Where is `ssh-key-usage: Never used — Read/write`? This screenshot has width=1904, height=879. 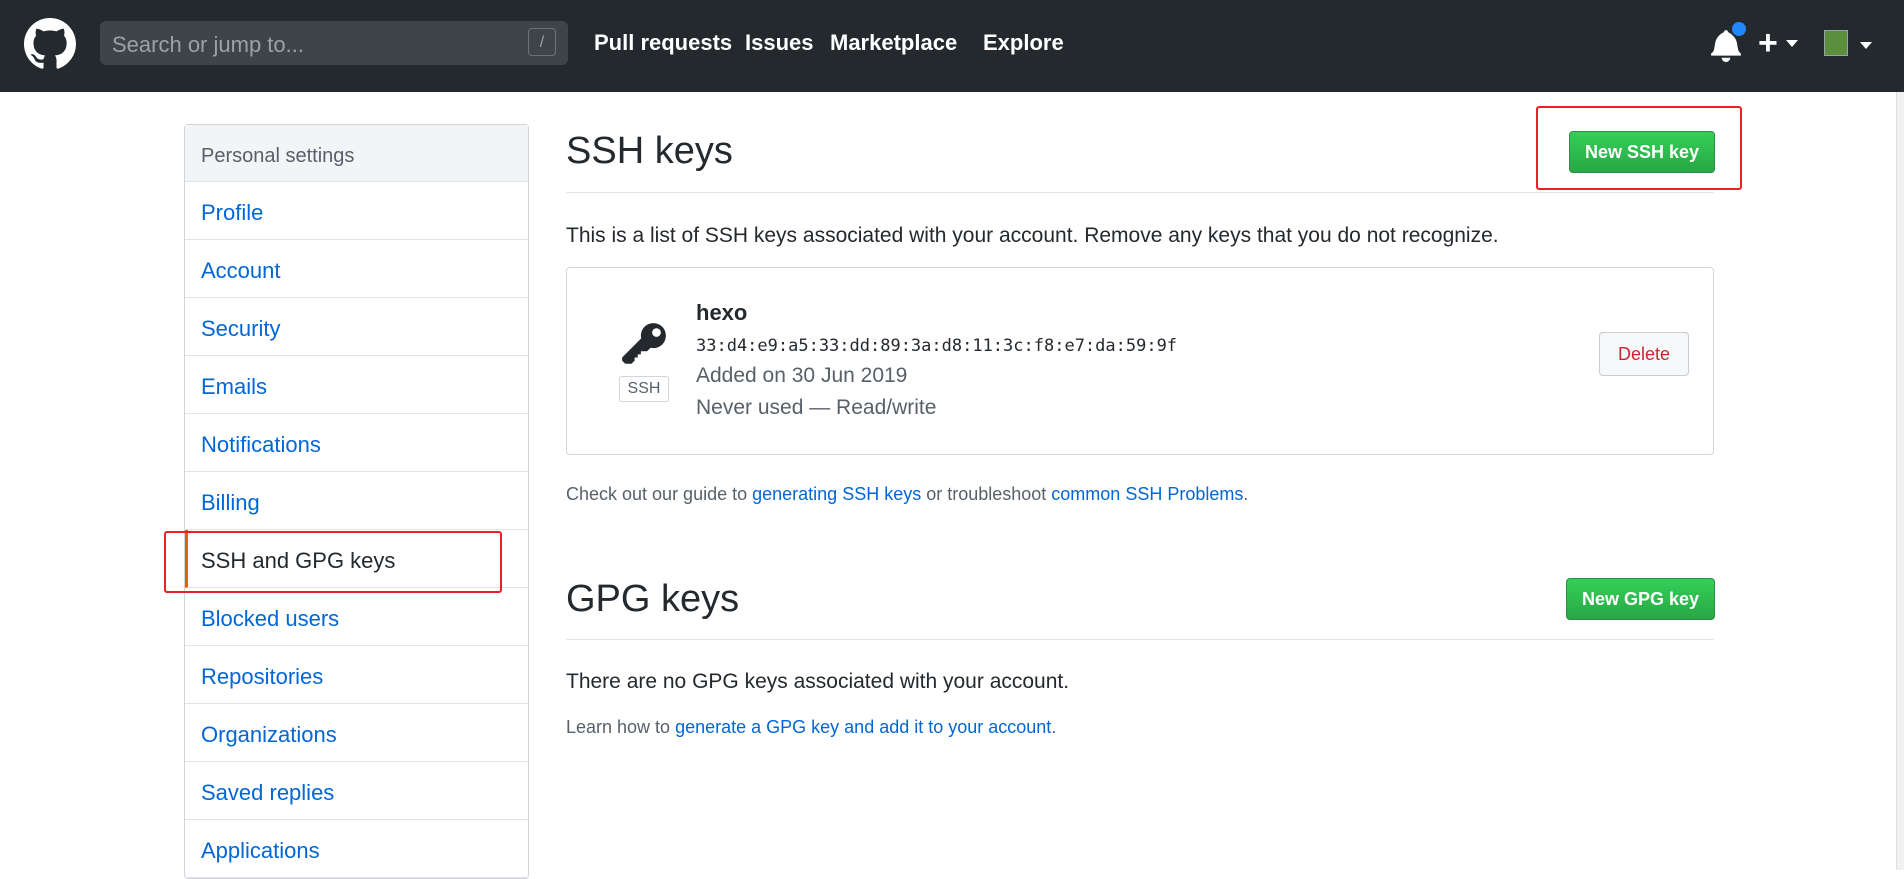
ssh-key-usage: Never used — Read/write is located at coordinates (816, 407).